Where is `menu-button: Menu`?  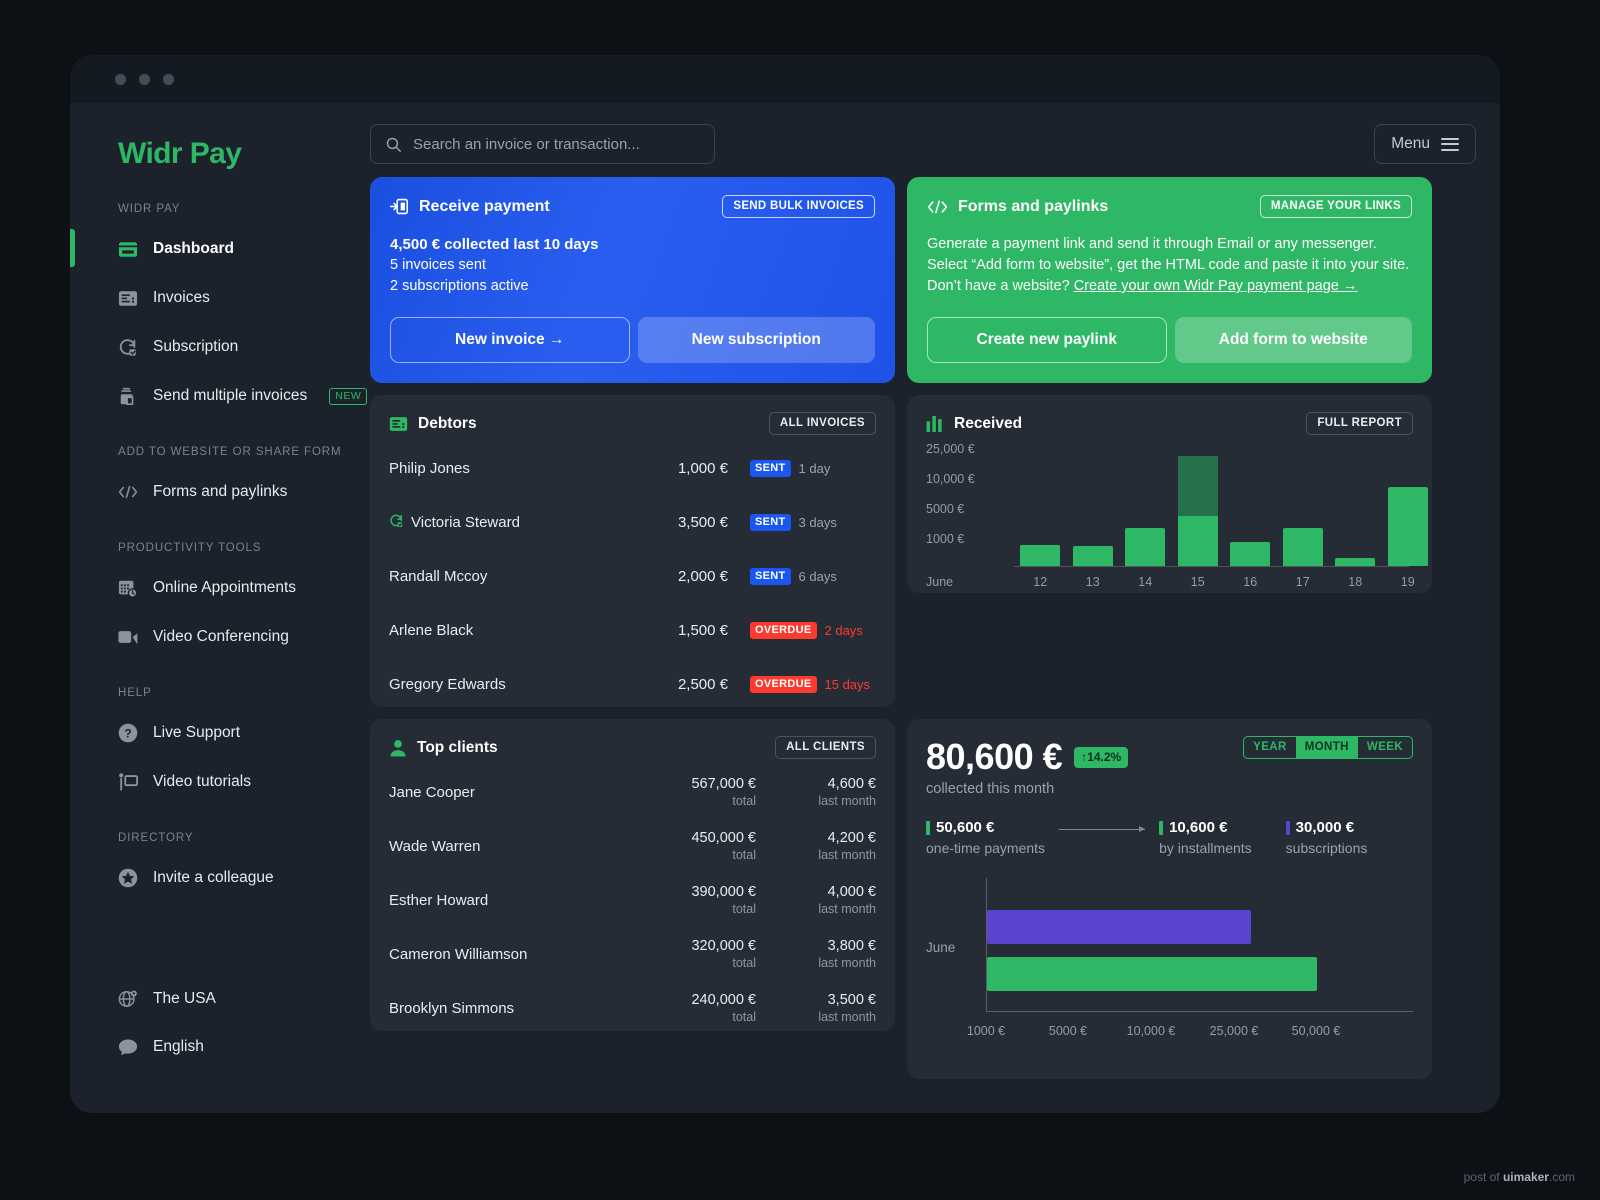 menu-button: Menu is located at coordinates (1425, 144).